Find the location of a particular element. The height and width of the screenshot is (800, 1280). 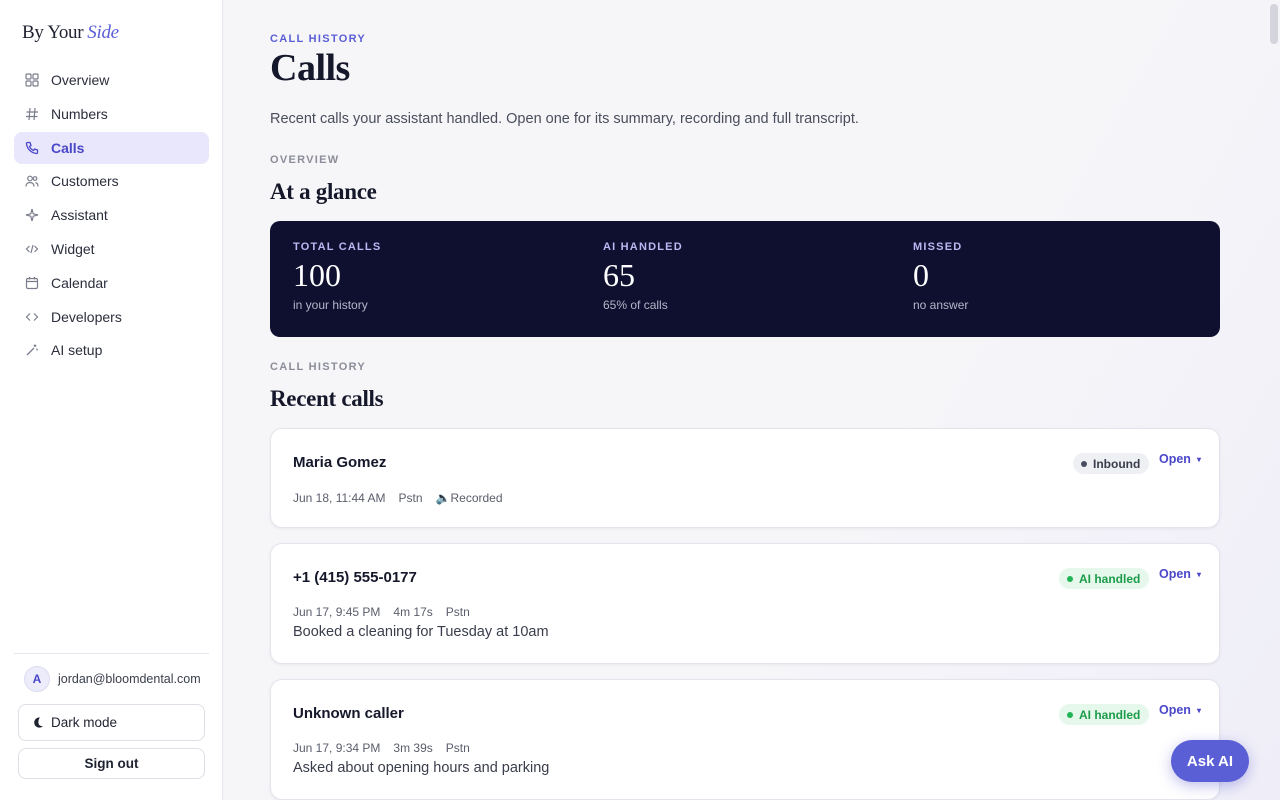

sidebar-item-developers: Developers is located at coordinates (111, 317).